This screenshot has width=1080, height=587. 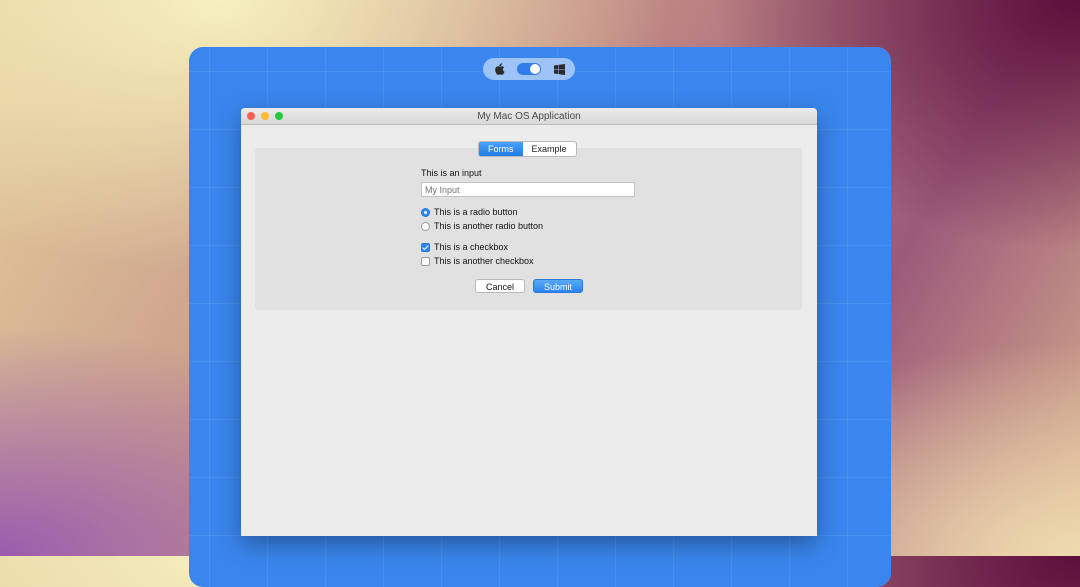 I want to click on os-toggle, so click(x=529, y=69).